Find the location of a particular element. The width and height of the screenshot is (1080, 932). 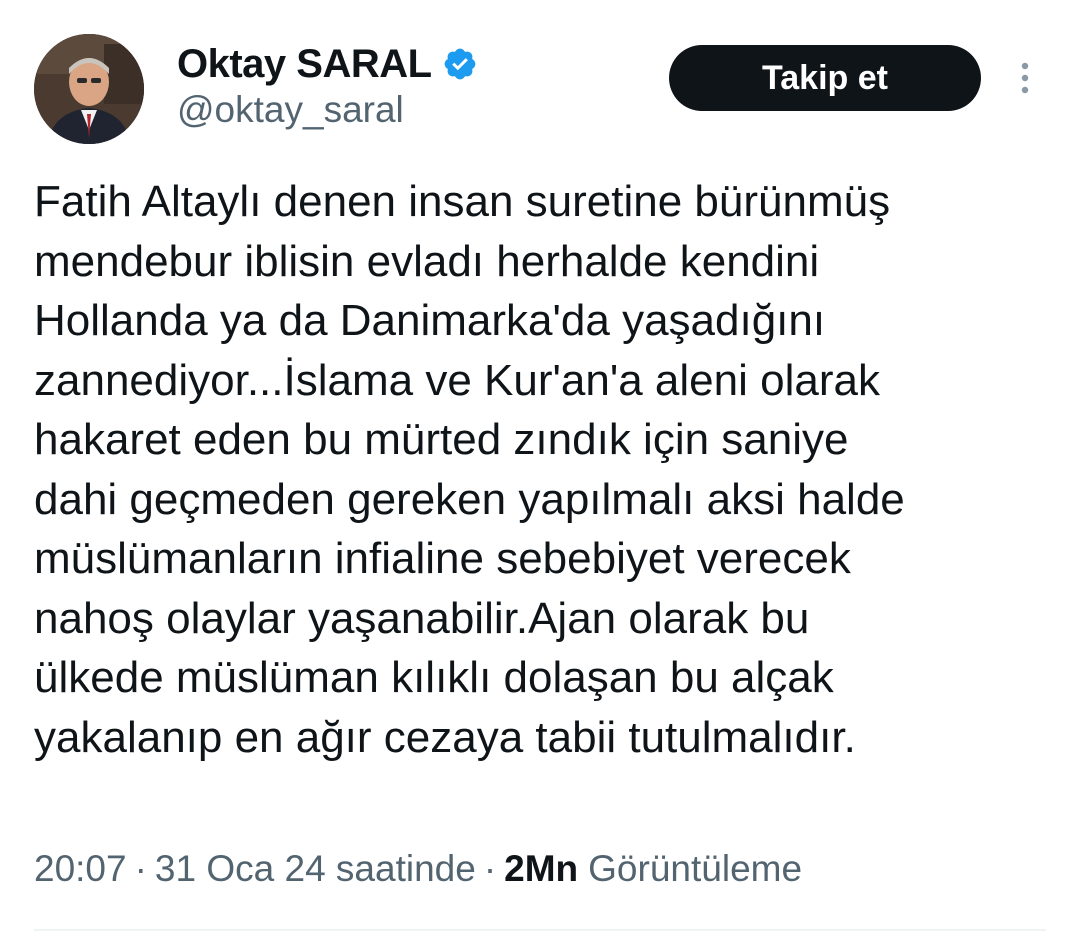

more-vertical-icon is located at coordinates (1025, 78).